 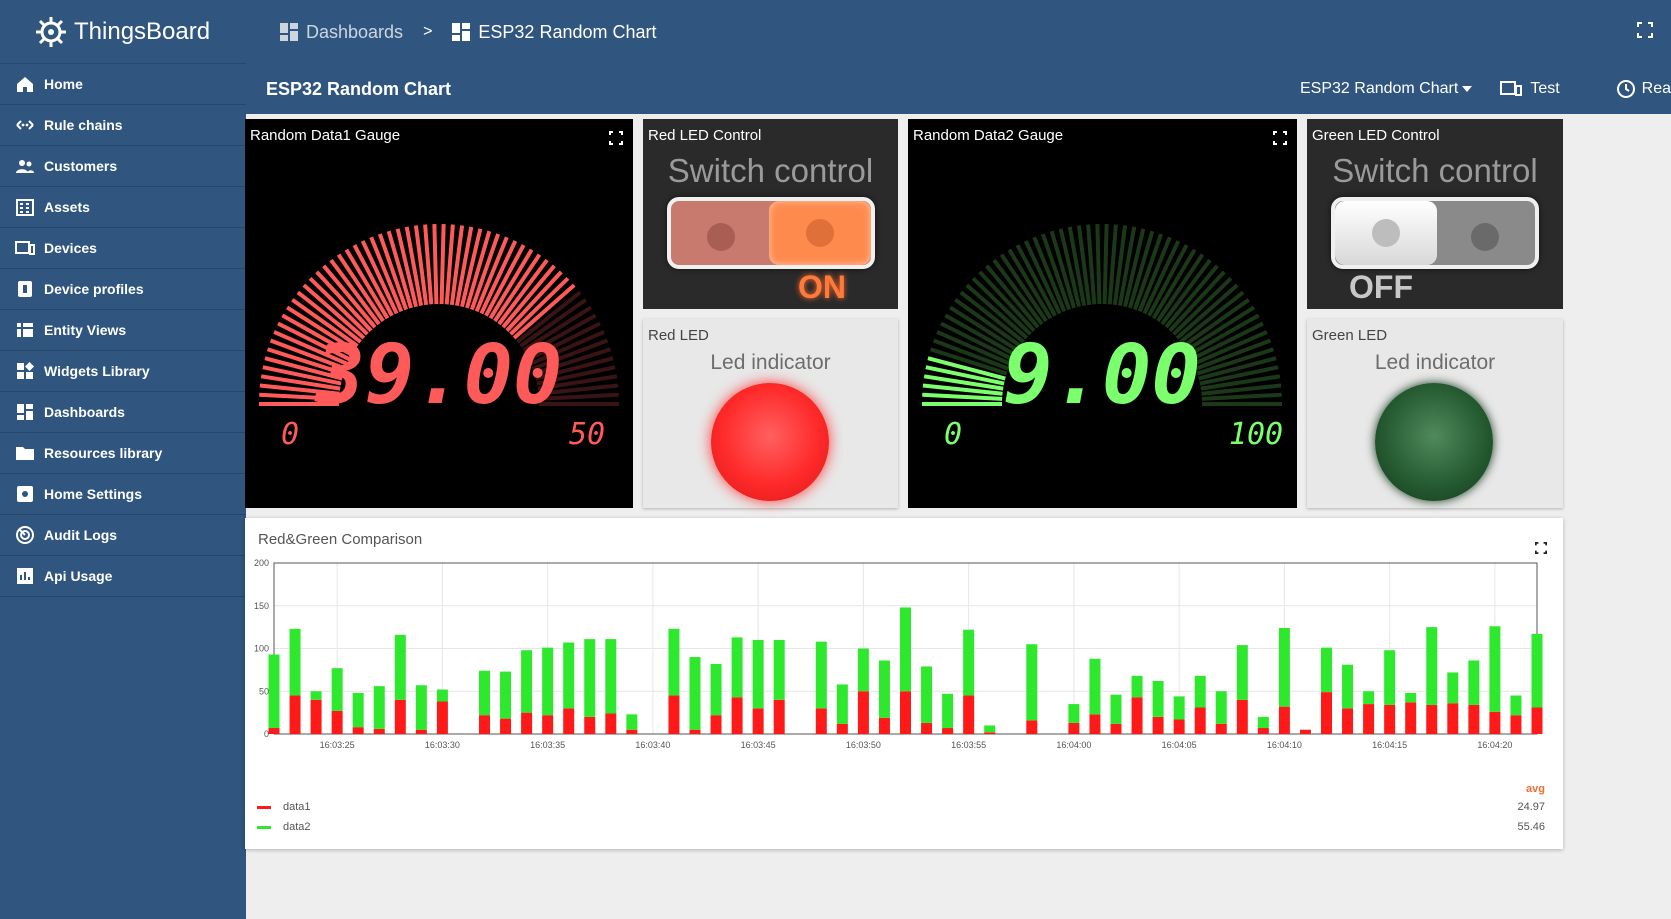 I want to click on led-widget-red: Red LED Led indicator, so click(x=770, y=413).